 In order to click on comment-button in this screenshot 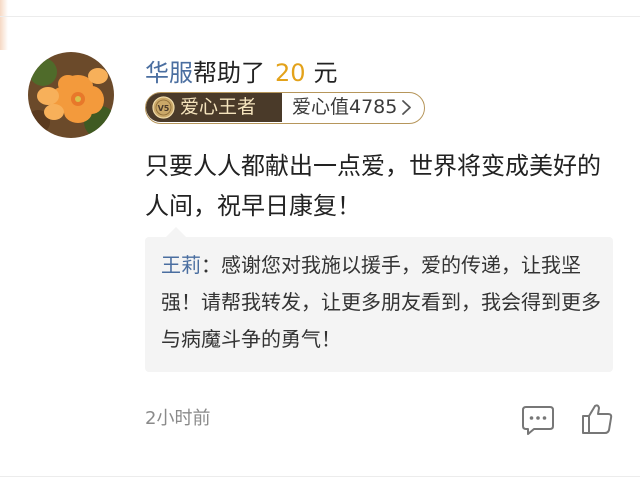, I will do `click(538, 420)`.